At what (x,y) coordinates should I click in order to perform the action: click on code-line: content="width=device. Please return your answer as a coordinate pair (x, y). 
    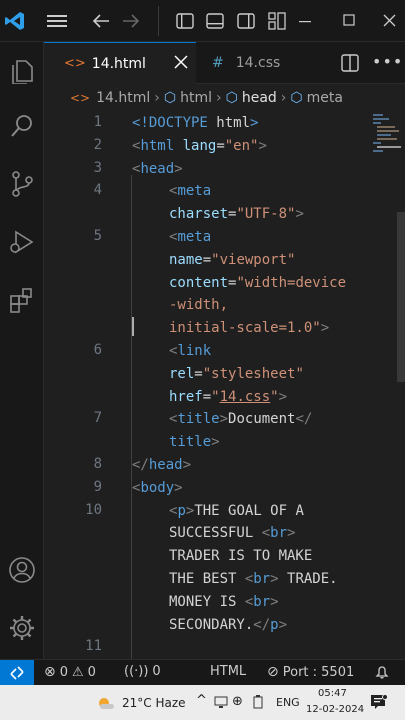
    Looking at the image, I should click on (257, 283).